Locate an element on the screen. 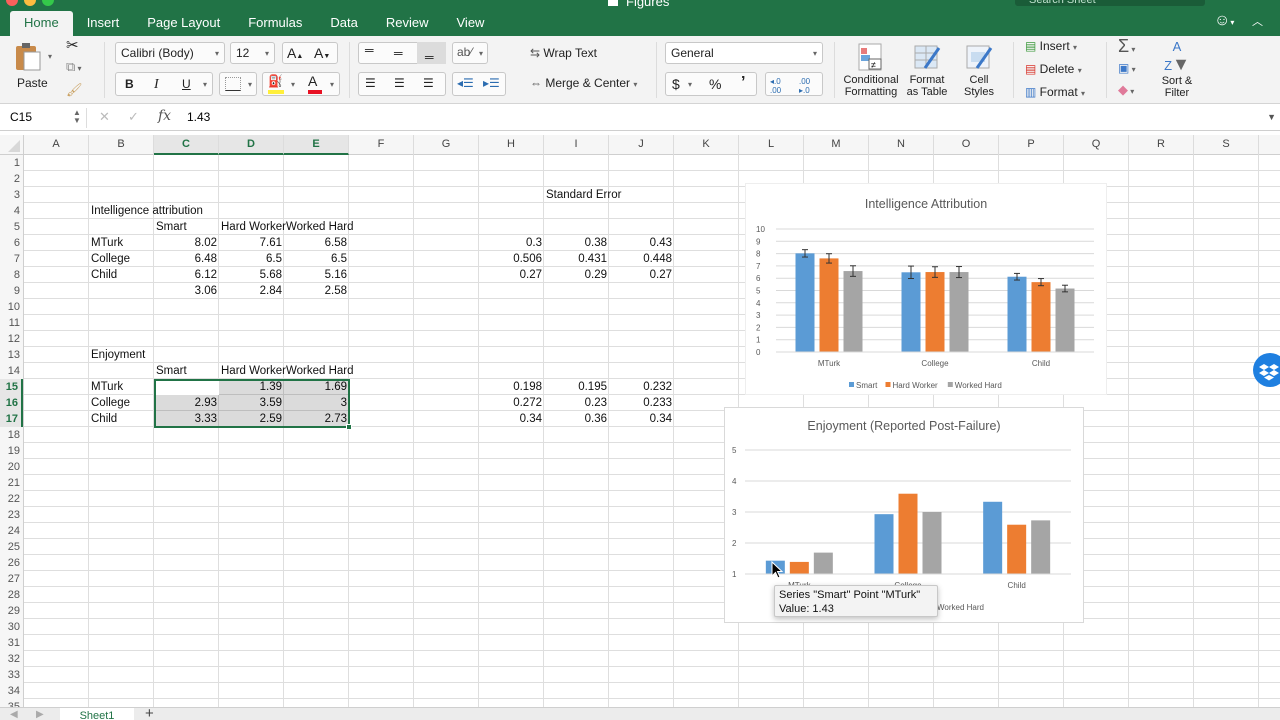 This screenshot has width=1280, height=720. select-all-button is located at coordinates (12, 145).